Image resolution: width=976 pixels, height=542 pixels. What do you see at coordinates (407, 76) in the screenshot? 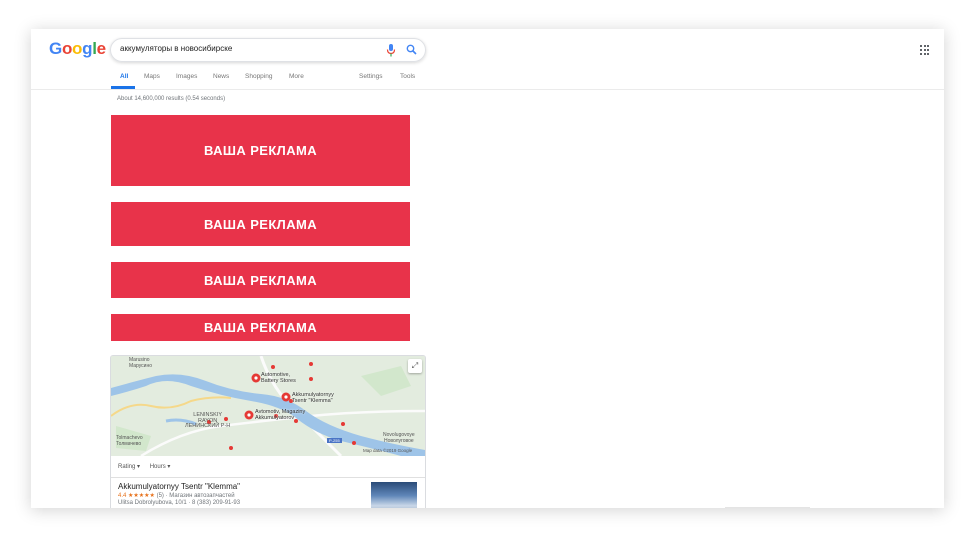
I see `tools-link: Tools` at bounding box center [407, 76].